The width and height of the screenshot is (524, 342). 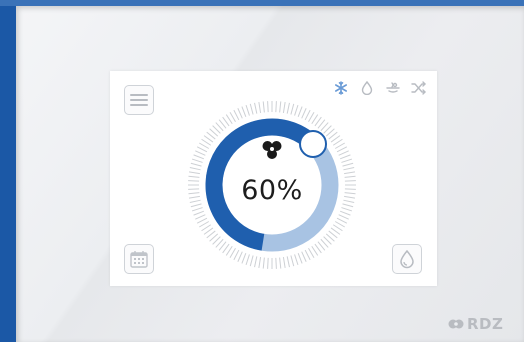 I want to click on humidity-drop-icon, so click(x=407, y=259).